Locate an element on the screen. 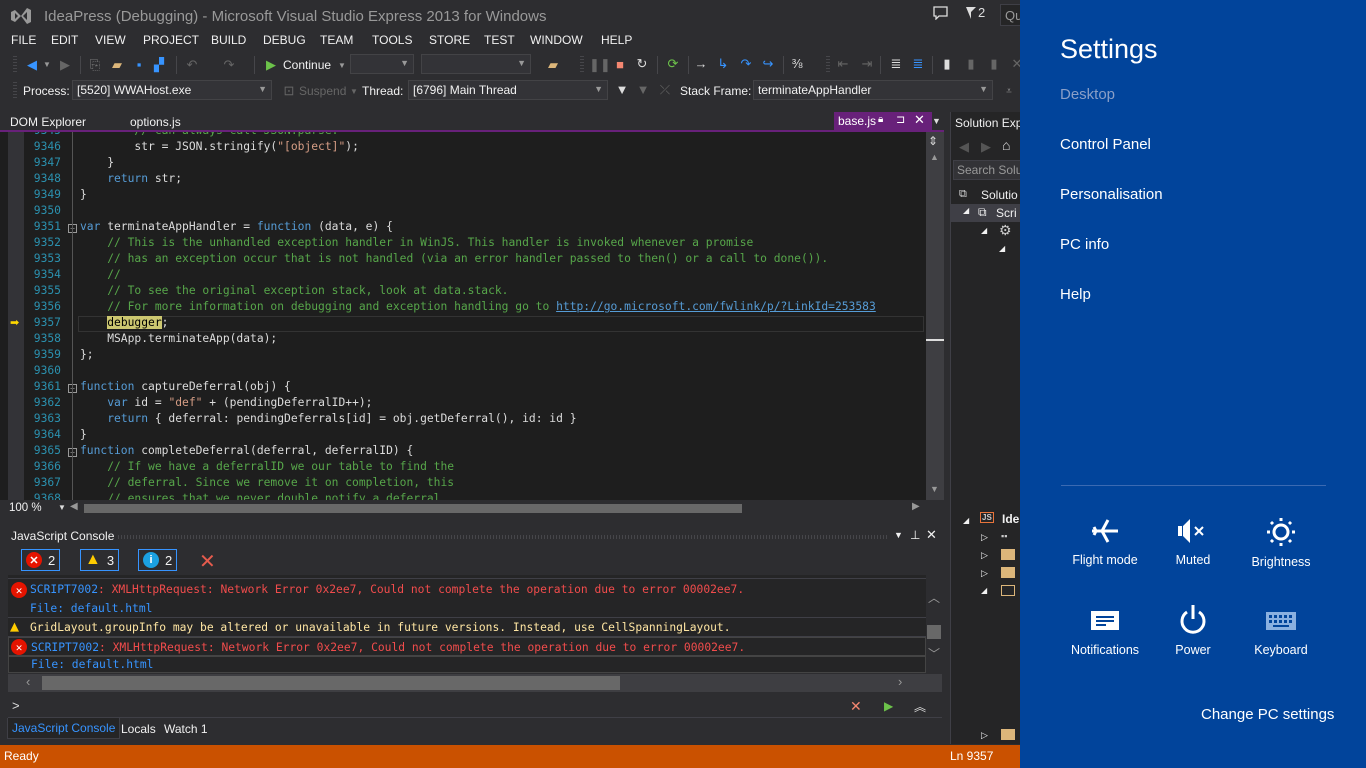 This screenshot has height=768, width=1366. undo-icon: ↶ is located at coordinates (192, 65).